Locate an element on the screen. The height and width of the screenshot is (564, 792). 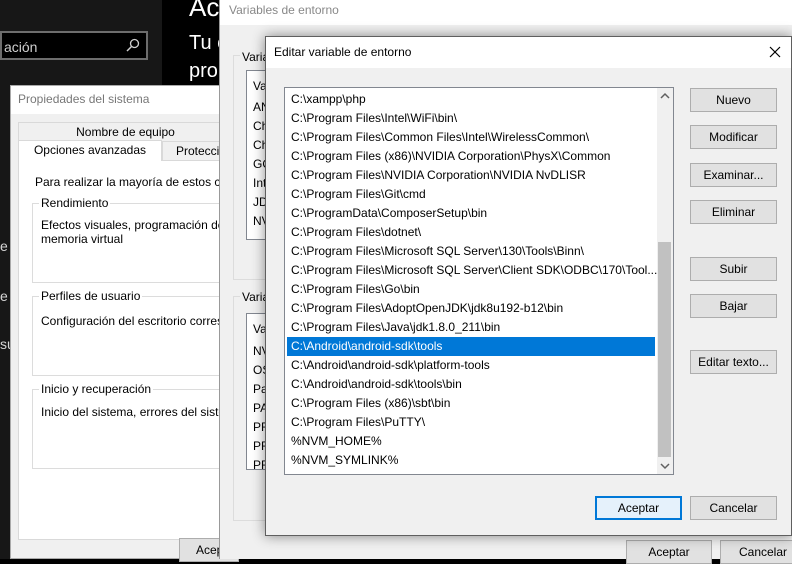
path-entry: C:\Android\android-sdk\tools\bin is located at coordinates (376, 384).